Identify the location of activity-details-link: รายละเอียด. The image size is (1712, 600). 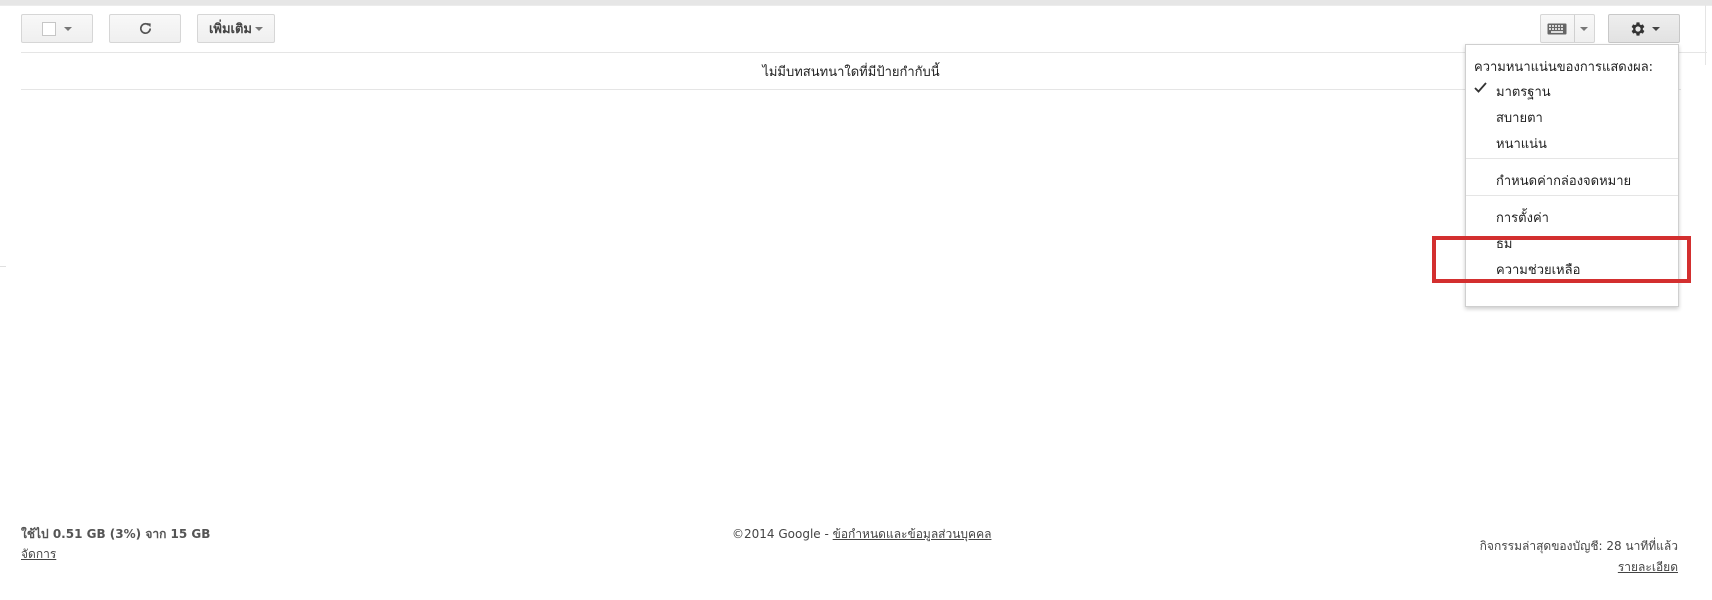
(1579, 567).